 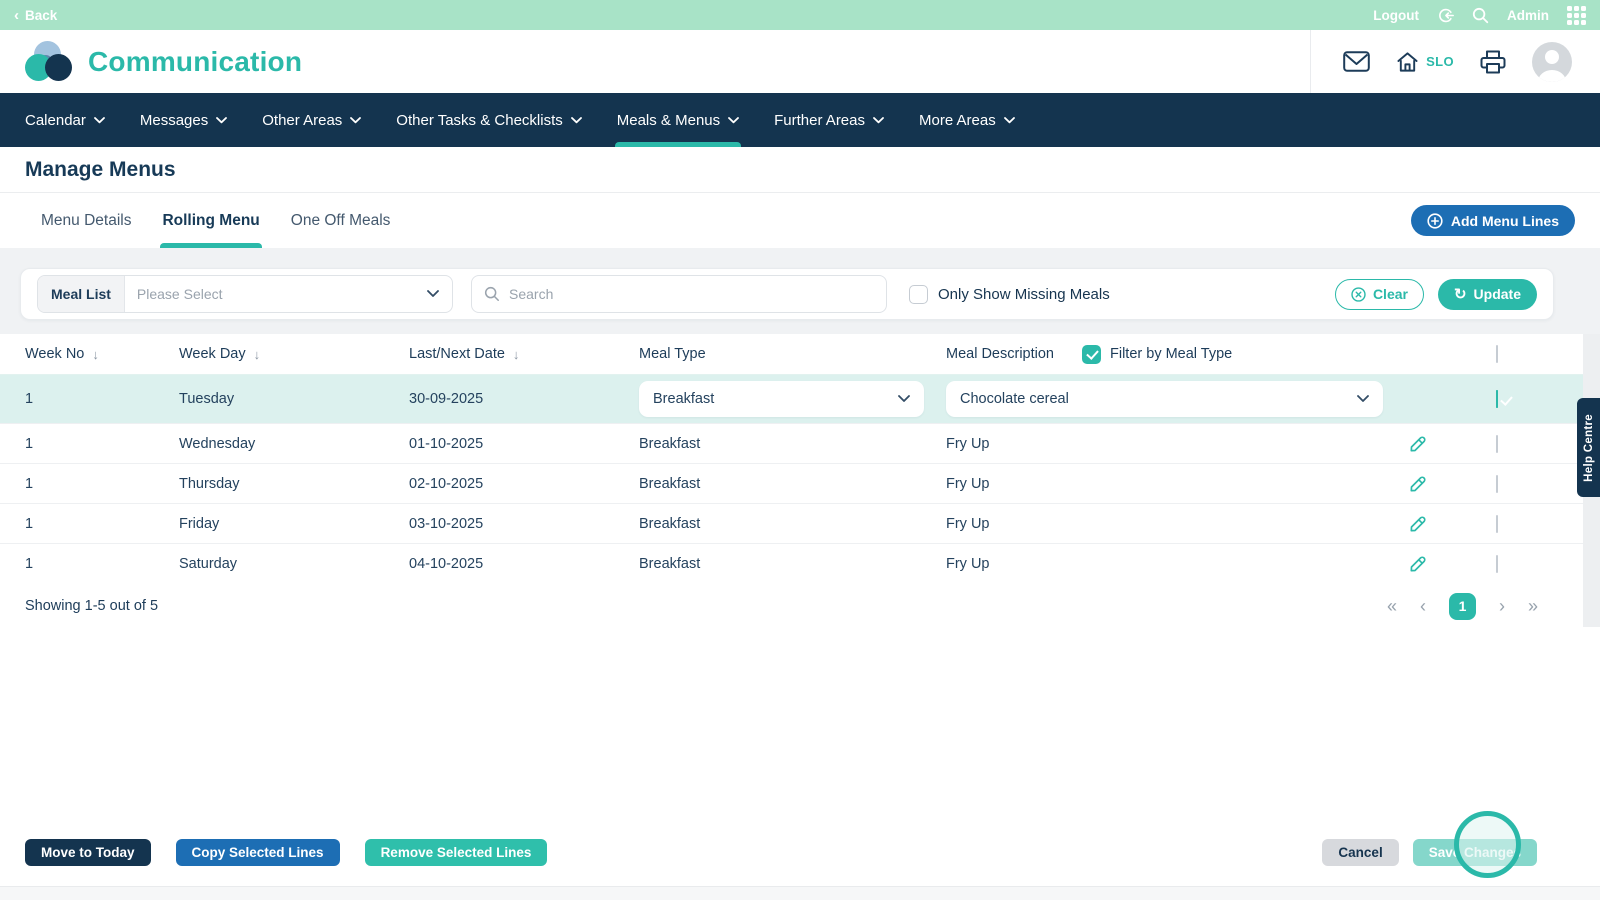 I want to click on next-page-button: ›, so click(x=1502, y=606).